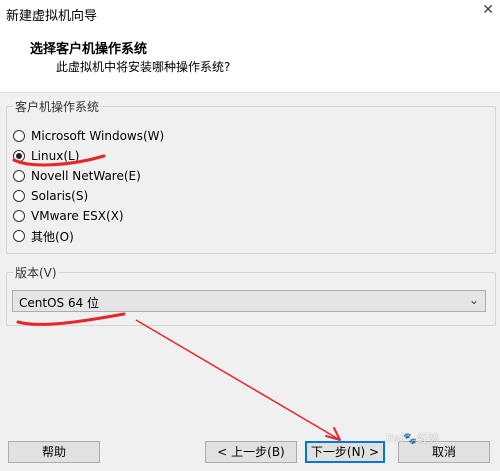  I want to click on radio-label: 其他(O), so click(52, 236).